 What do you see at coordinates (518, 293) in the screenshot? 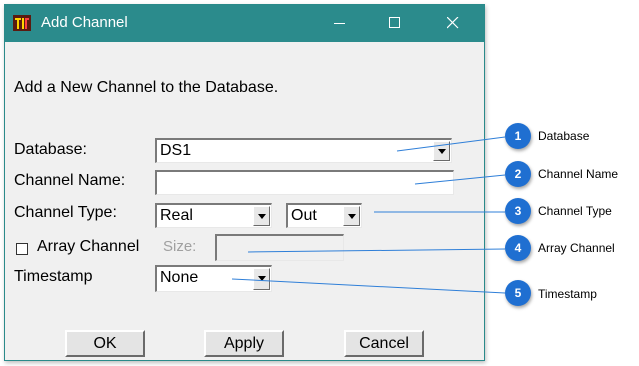
I see `callout-badge-5: 5` at bounding box center [518, 293].